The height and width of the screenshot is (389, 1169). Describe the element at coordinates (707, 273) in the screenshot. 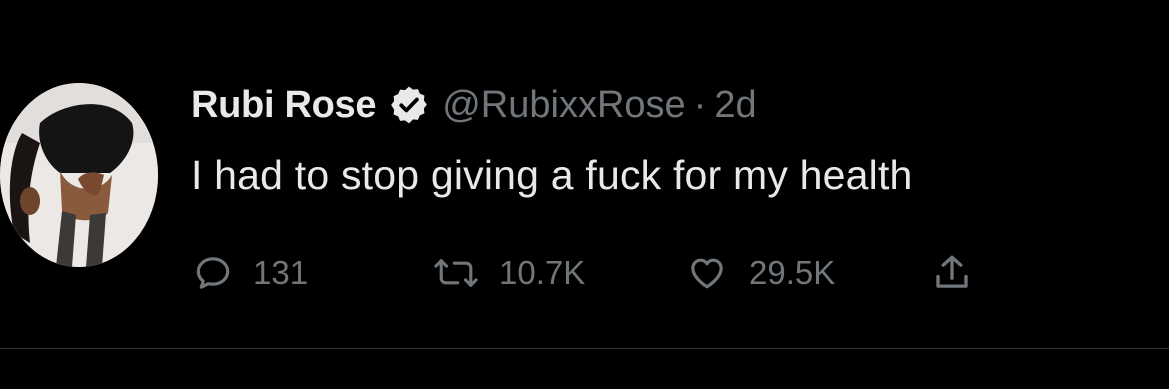

I see `heart-icon` at that location.